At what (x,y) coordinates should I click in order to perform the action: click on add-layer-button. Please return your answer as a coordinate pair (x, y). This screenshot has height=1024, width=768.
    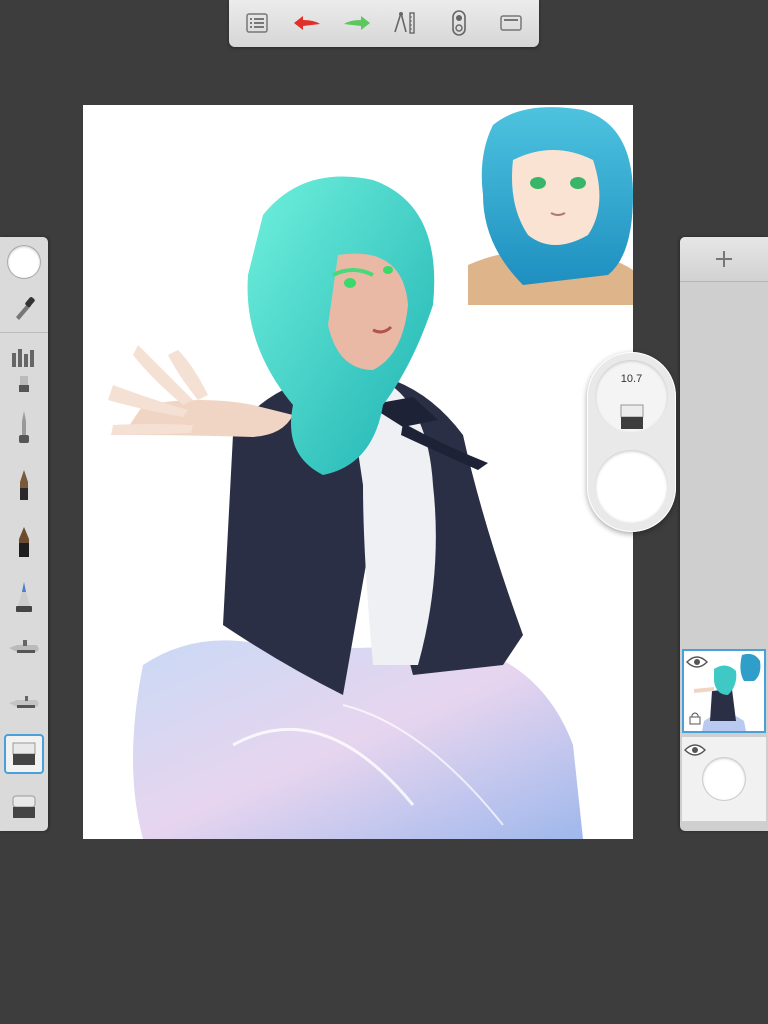
    Looking at the image, I should click on (724, 259).